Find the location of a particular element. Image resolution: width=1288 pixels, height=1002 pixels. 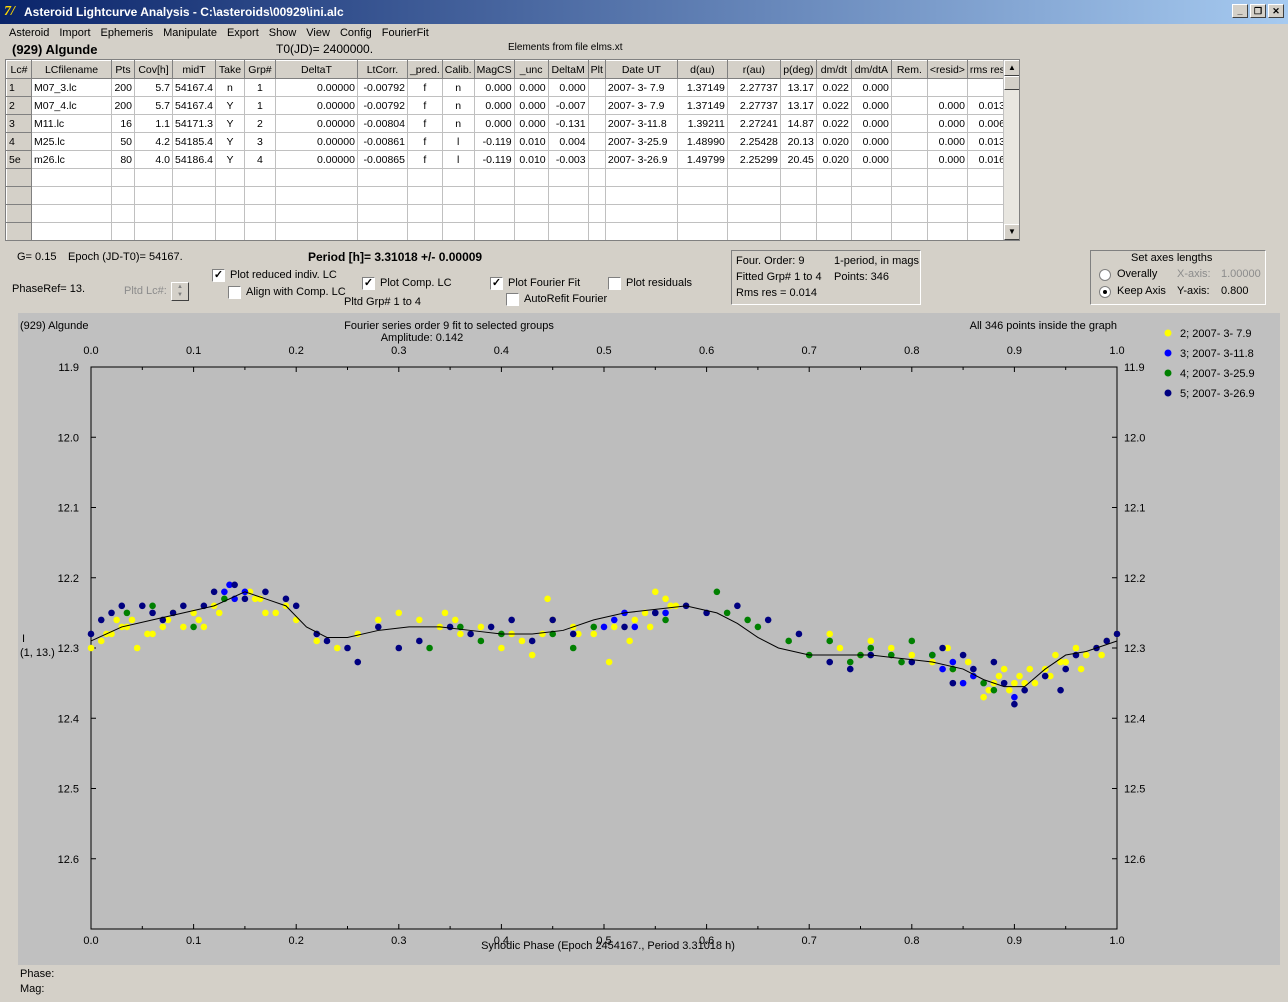

menu-show: Show is located at coordinates (283, 33).